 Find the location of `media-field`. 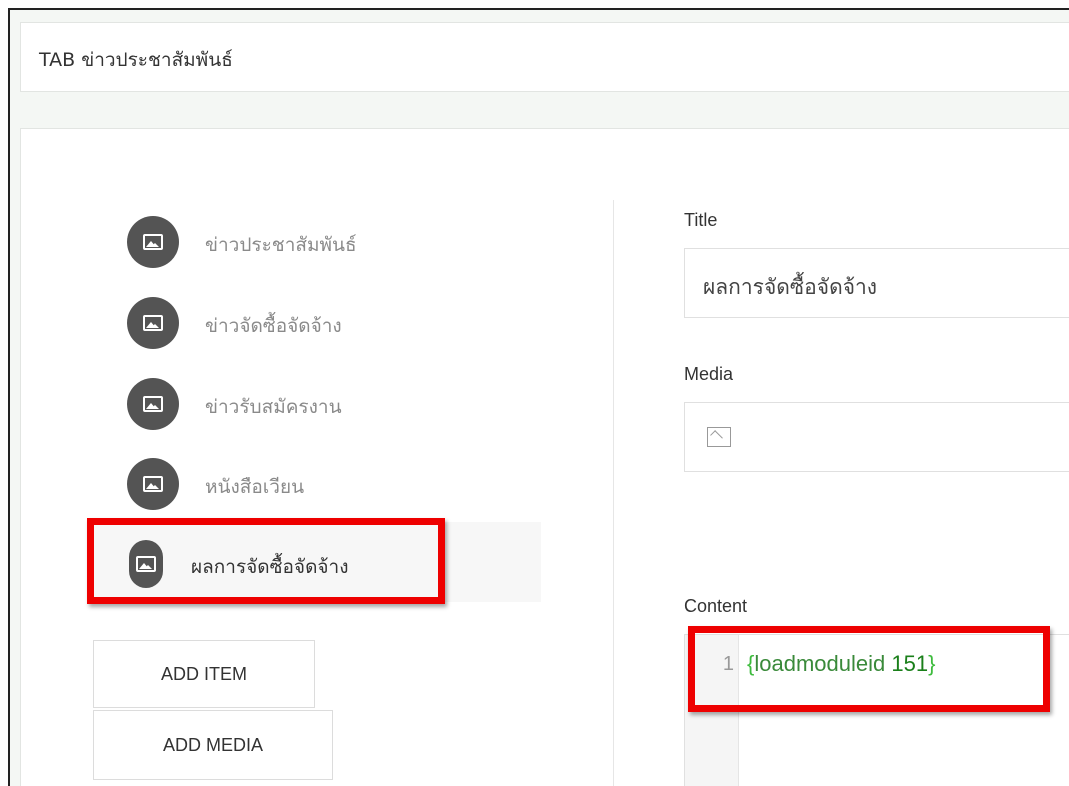

media-field is located at coordinates (876, 437).